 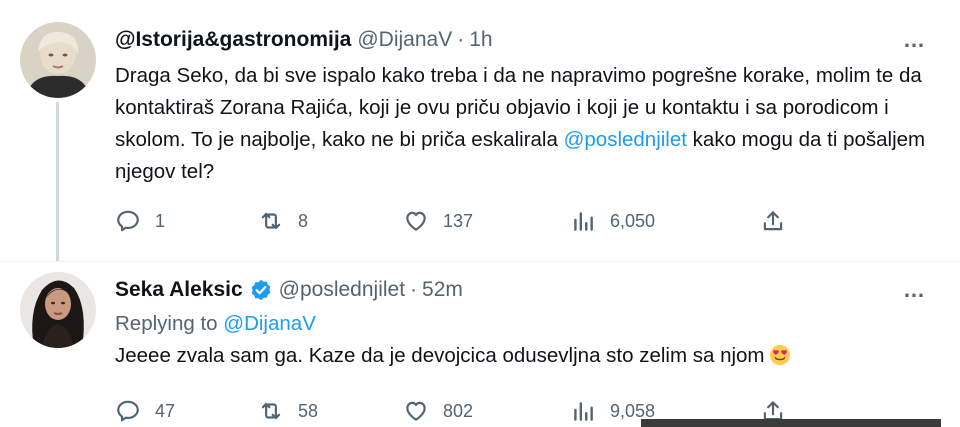 I want to click on user-handle: @poslednjilet, so click(x=342, y=290).